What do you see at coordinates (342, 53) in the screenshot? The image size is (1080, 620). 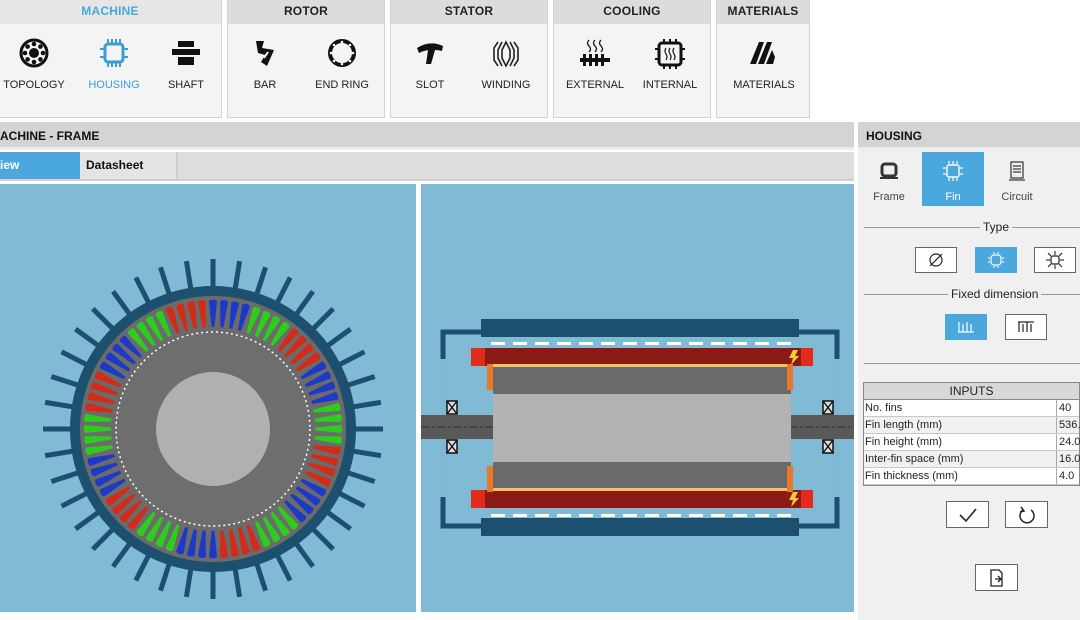 I see `end-ring-icon` at bounding box center [342, 53].